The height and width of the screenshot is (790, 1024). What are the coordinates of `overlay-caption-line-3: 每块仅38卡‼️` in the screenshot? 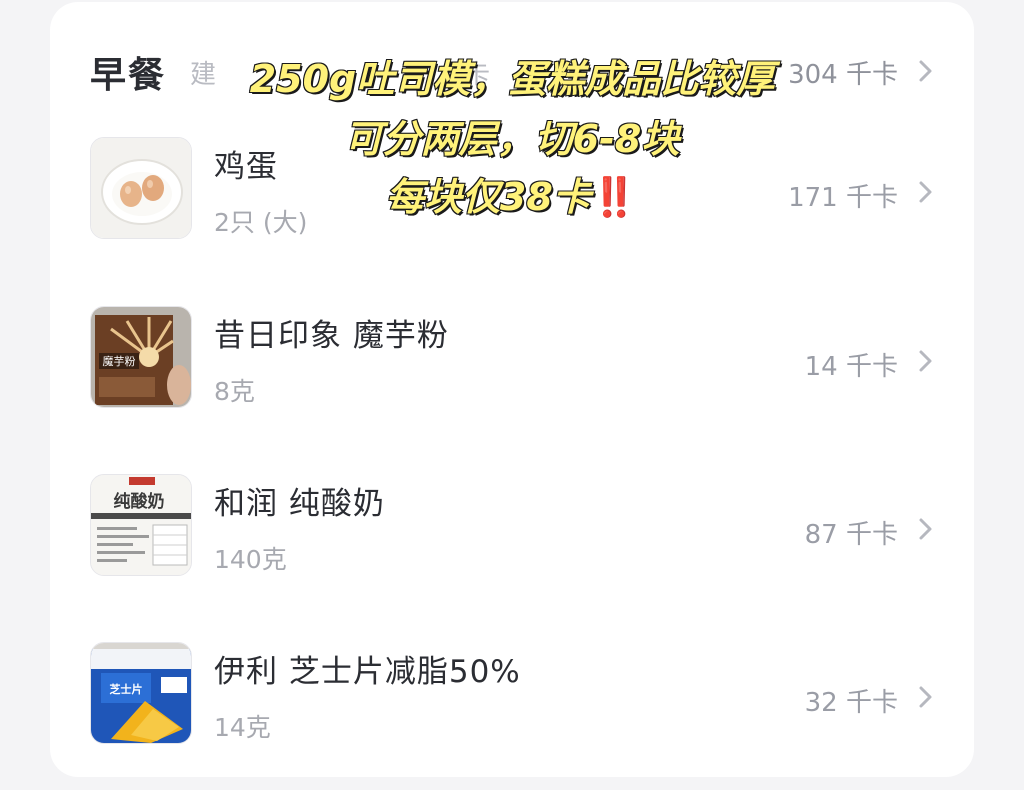 It's located at (512, 193).